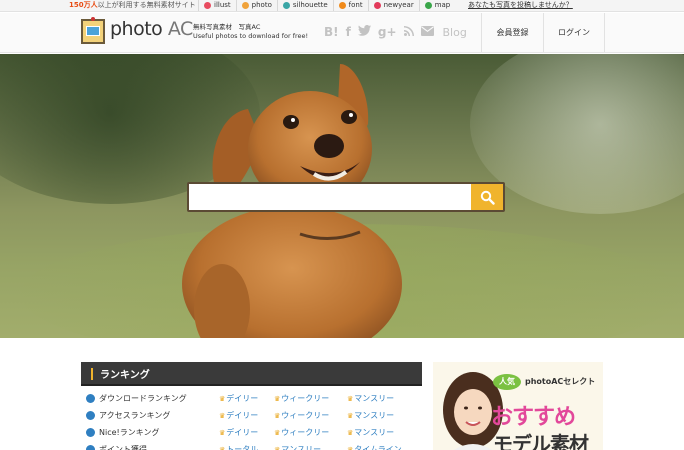 The image size is (684, 450). Describe the element at coordinates (377, 5) in the screenshot. I see `newyear-icon` at that location.